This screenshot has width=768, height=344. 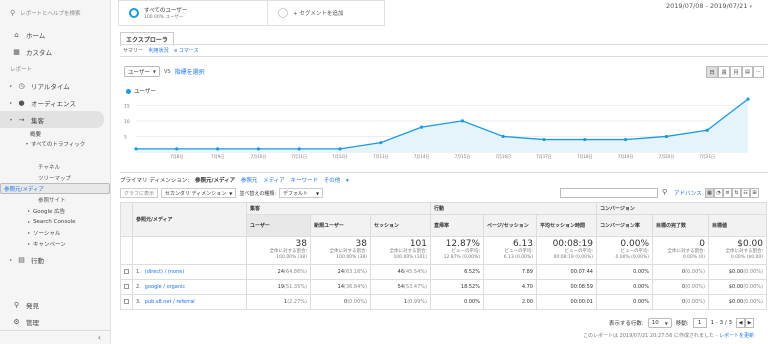 I want to click on segment-all-users: すべてのユーザー 100.00% ユーザー, so click(x=193, y=13).